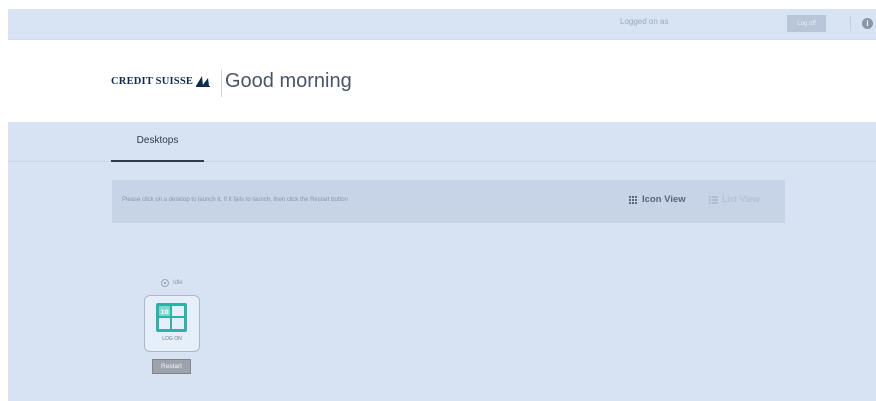  I want to click on logged-on-text: Logged on as, so click(644, 21).